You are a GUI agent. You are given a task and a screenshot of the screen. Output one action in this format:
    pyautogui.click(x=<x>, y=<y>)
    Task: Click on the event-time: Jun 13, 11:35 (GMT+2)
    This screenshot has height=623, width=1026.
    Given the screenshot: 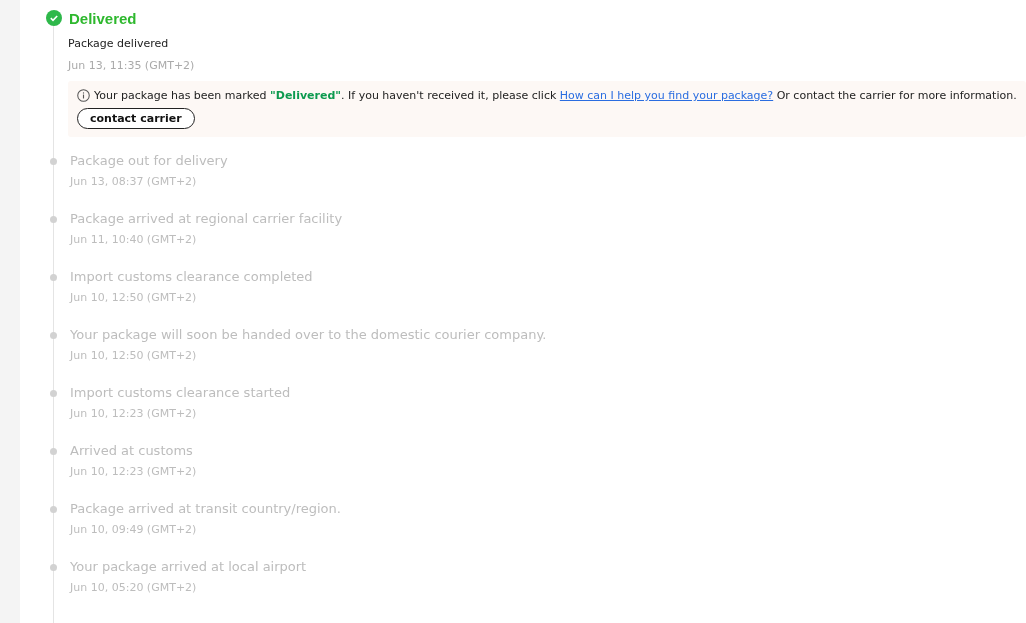 What is the action you would take?
    pyautogui.click(x=132, y=65)
    